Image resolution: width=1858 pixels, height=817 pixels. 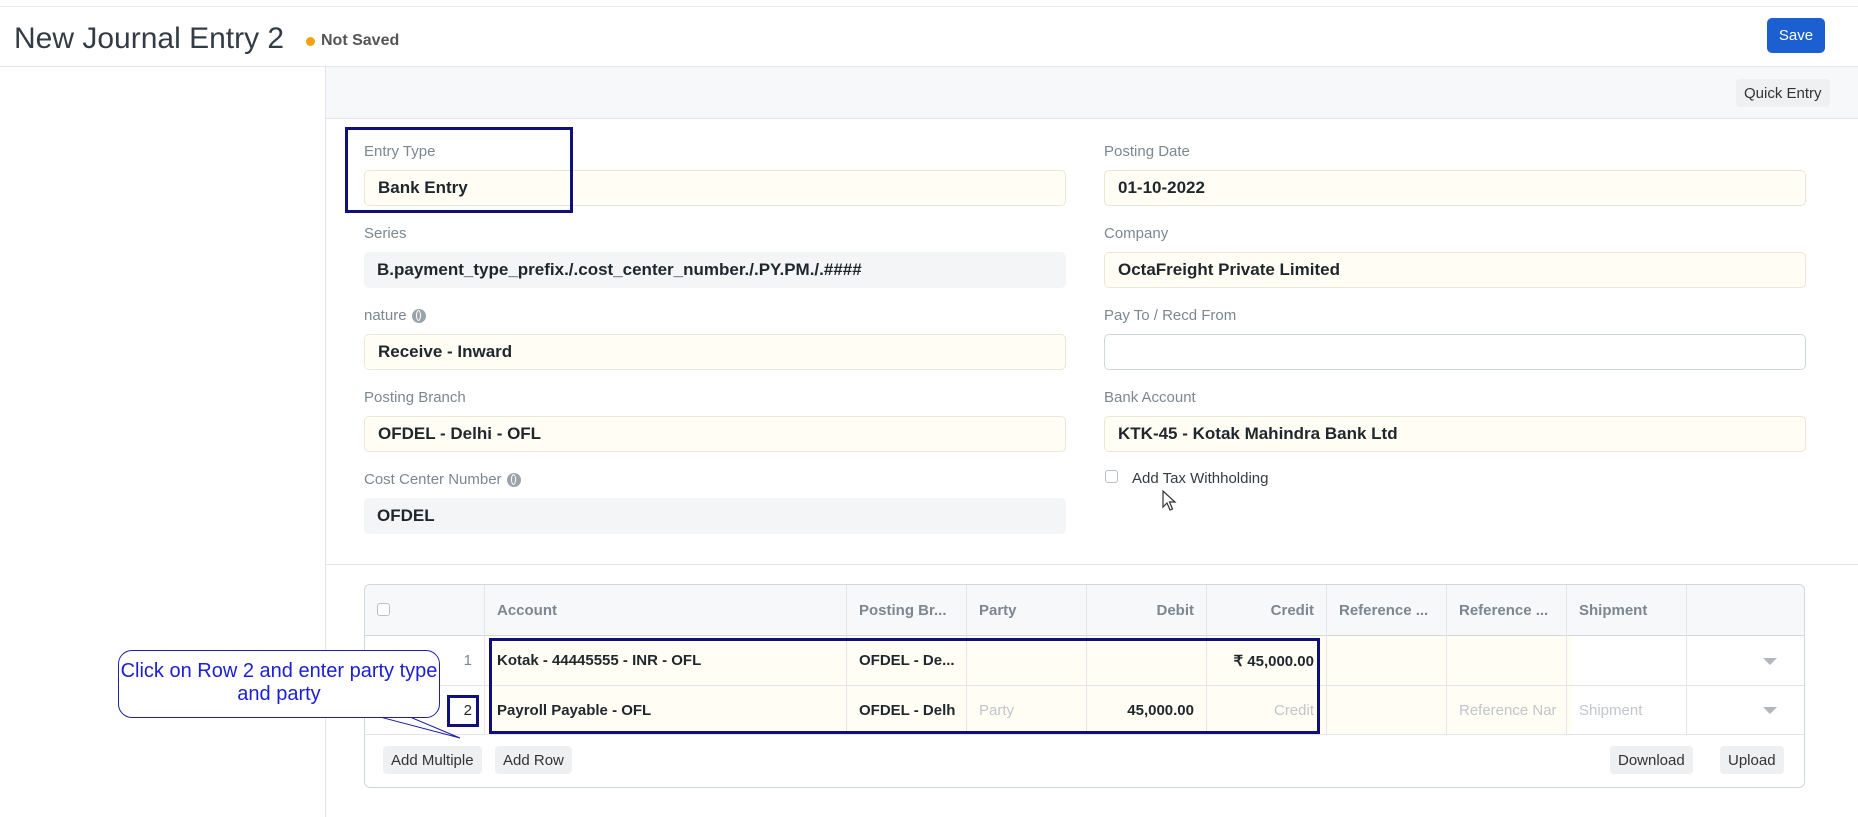 I want to click on mouse-cursor-icon, so click(x=1169, y=500).